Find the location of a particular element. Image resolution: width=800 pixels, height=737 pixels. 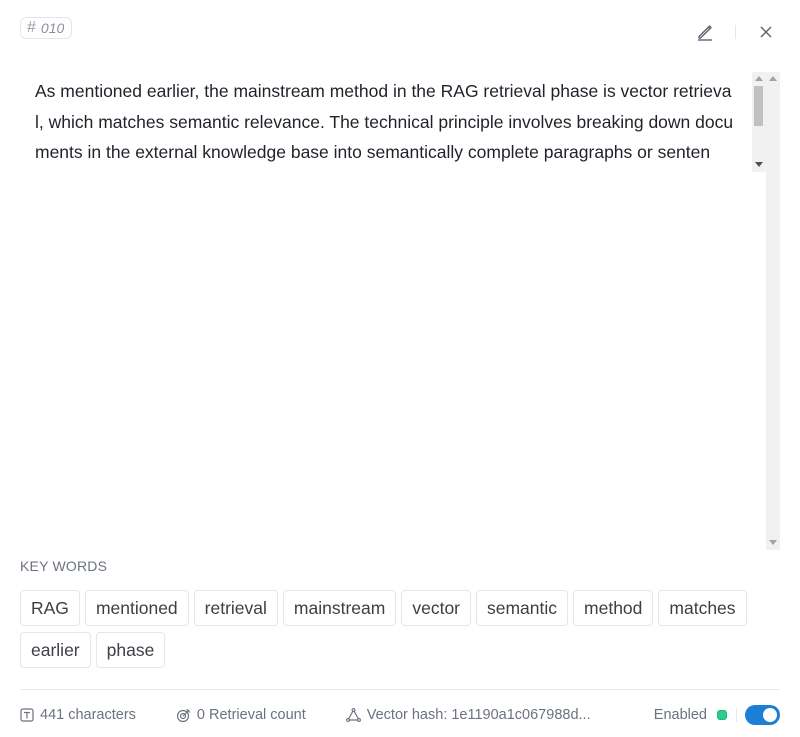

close-icon is located at coordinates (766, 32).